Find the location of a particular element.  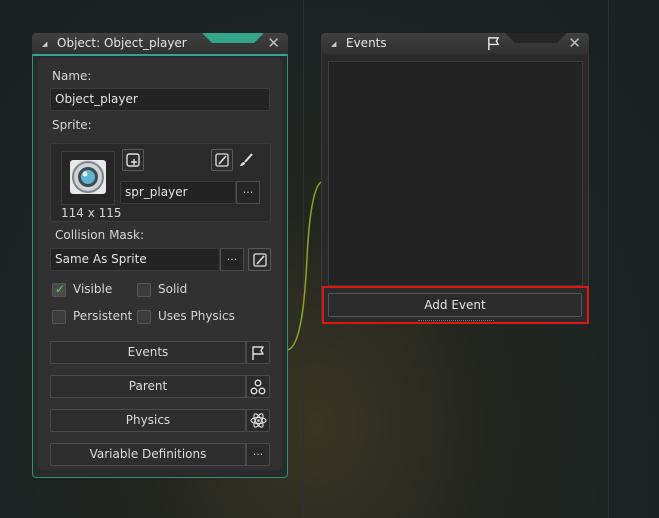

collision-mask-select: Same As Sprite is located at coordinates (135, 259).